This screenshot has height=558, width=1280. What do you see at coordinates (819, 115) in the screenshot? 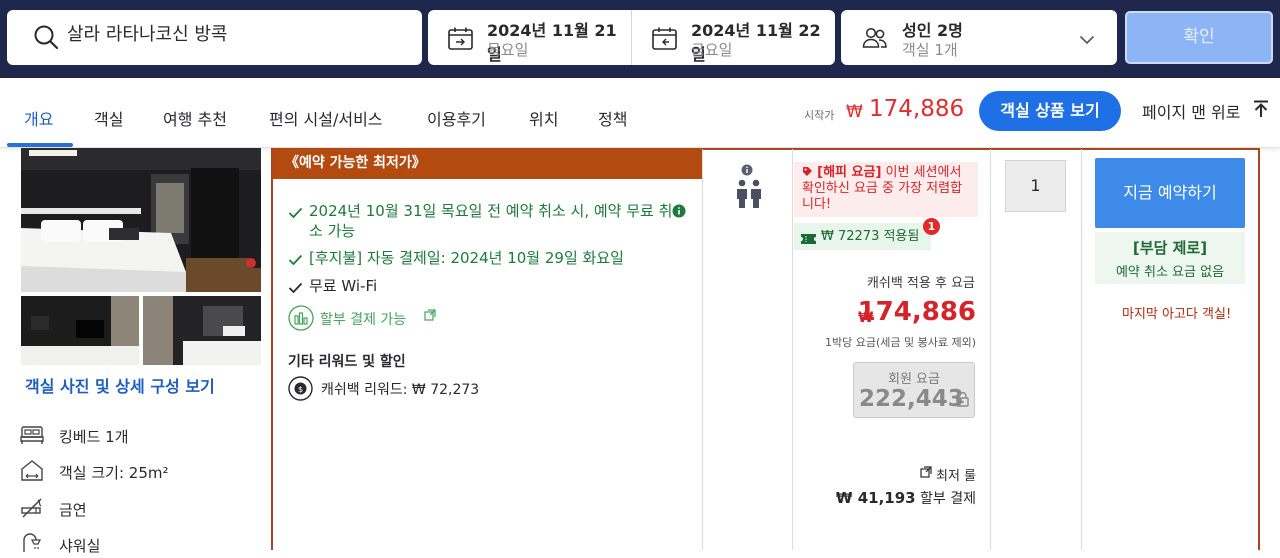
I see `start-price-label: 시작가` at bounding box center [819, 115].